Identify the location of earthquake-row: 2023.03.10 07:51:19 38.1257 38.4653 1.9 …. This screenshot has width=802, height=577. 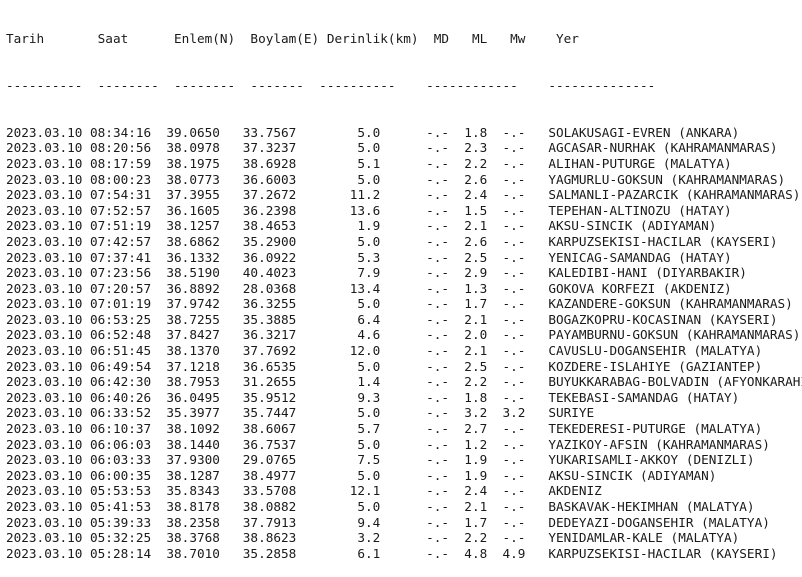
(361, 226).